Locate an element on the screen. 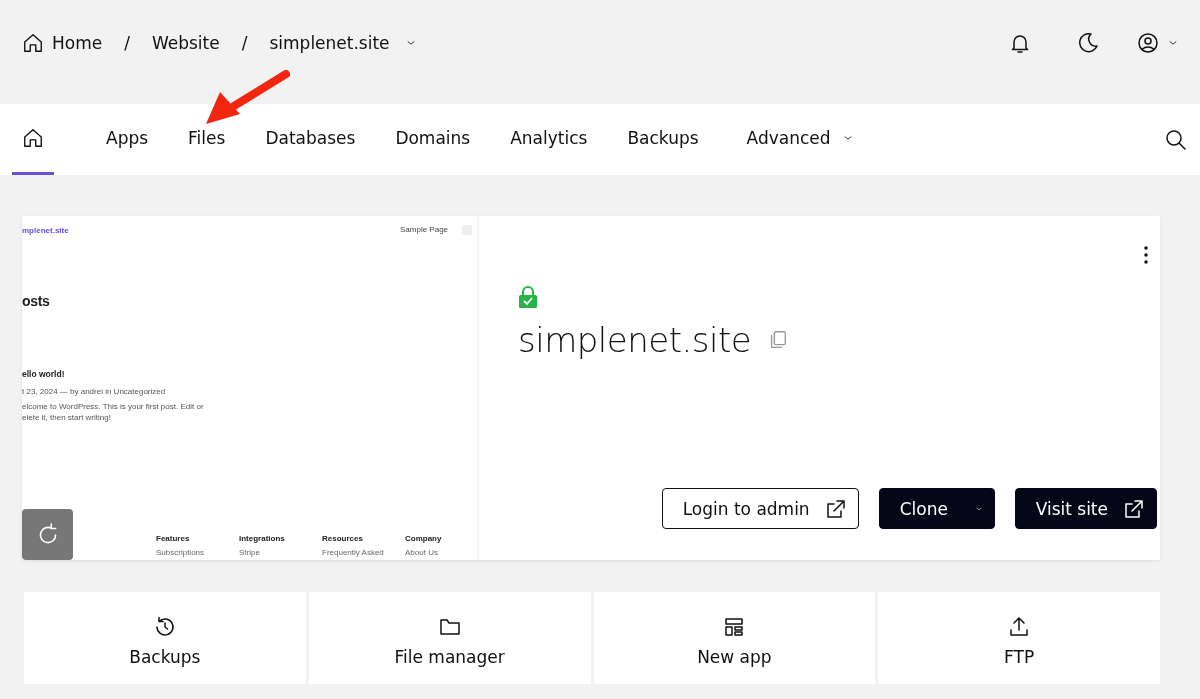  breadcrumb-link: simplenet.site is located at coordinates (343, 43).